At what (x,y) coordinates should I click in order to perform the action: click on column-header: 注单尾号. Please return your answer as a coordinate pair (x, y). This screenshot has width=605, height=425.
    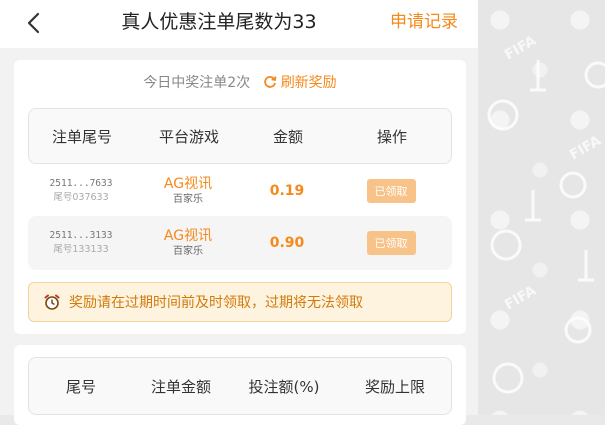
    Looking at the image, I should click on (81, 136).